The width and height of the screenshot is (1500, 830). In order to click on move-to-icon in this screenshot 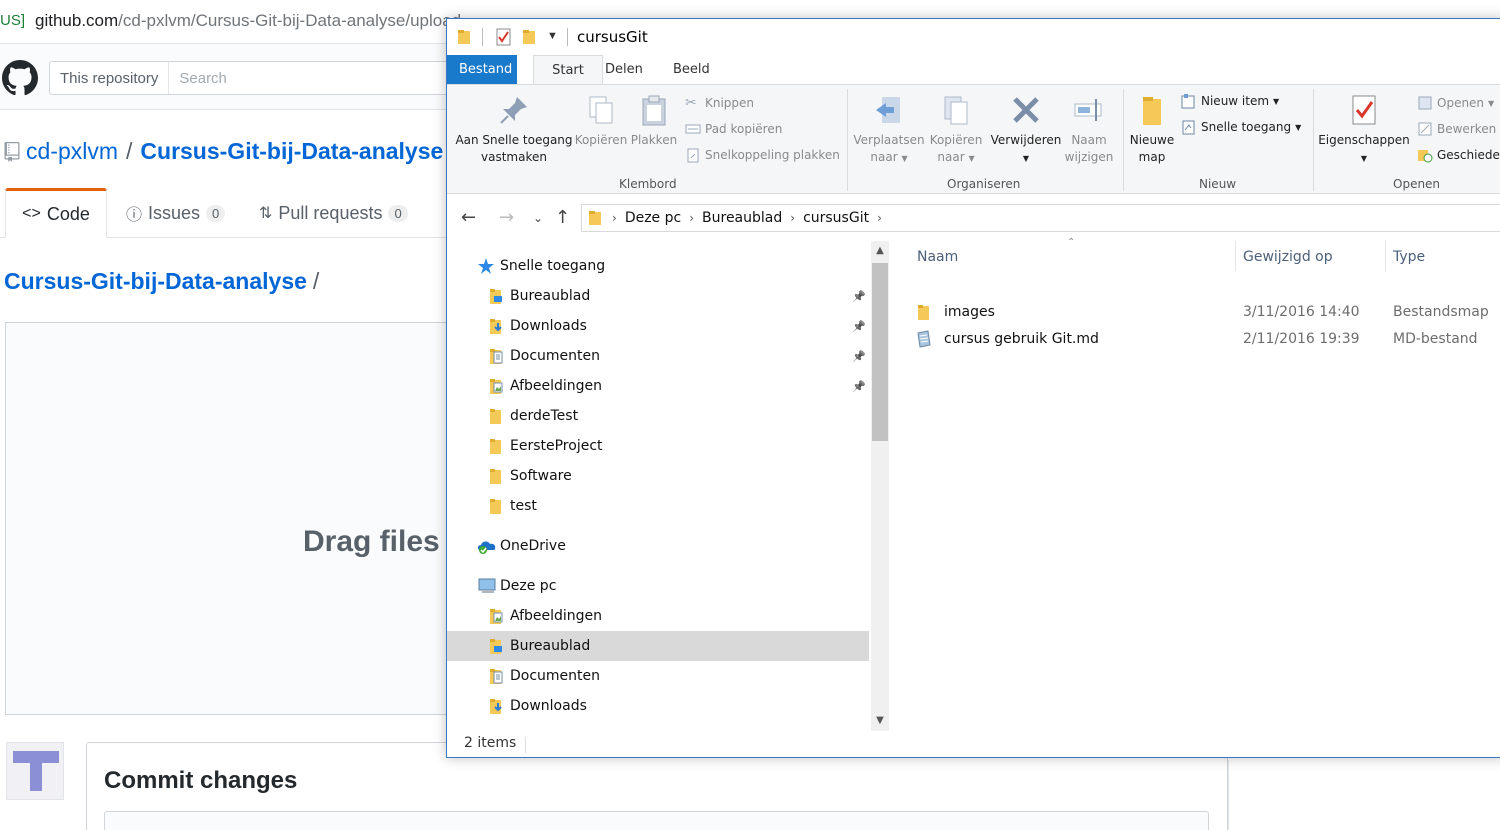, I will do `click(888, 110)`.